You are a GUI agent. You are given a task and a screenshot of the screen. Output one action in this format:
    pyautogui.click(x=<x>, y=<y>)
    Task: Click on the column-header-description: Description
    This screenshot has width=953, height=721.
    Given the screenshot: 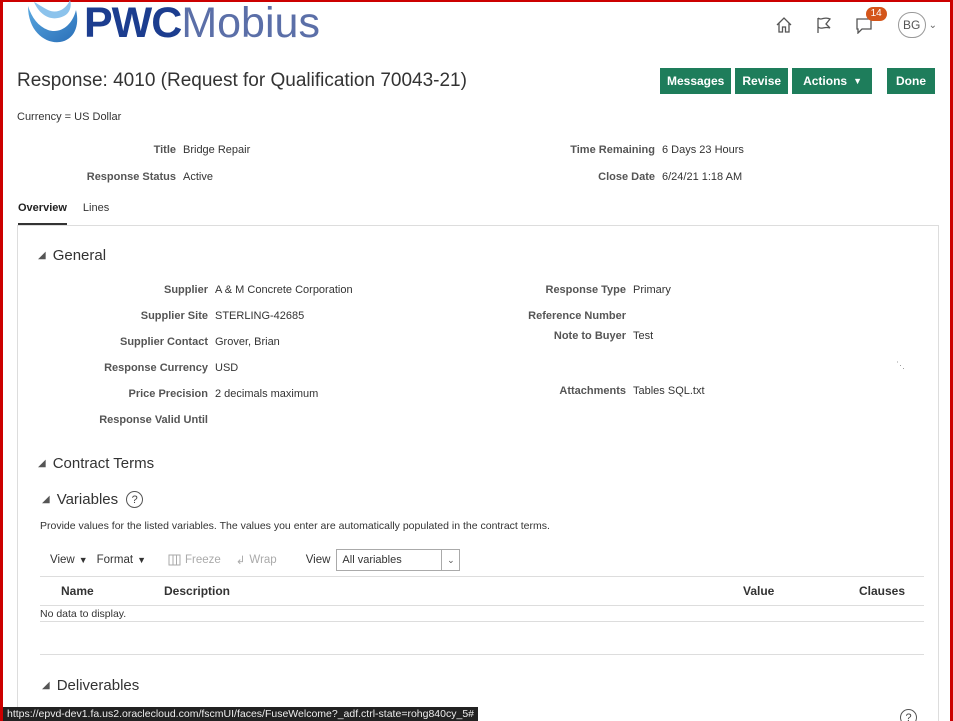 What is the action you would take?
    pyautogui.click(x=197, y=591)
    